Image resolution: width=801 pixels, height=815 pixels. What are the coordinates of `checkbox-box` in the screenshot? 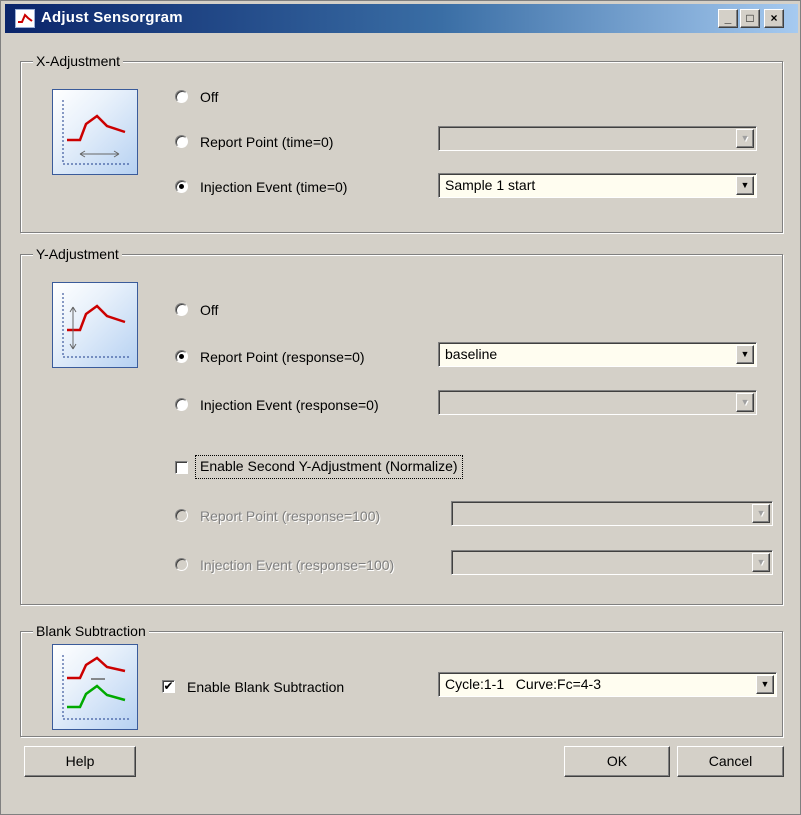 It's located at (181, 467).